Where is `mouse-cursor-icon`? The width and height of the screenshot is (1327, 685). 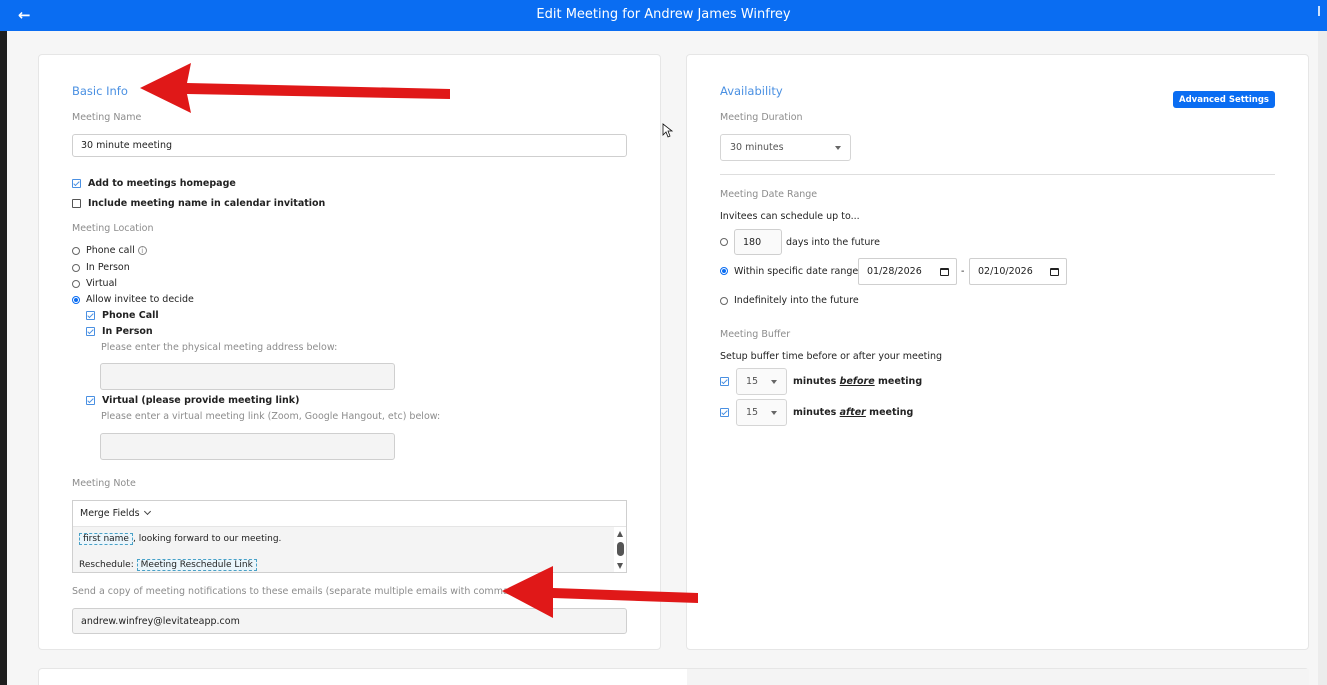 mouse-cursor-icon is located at coordinates (668, 130).